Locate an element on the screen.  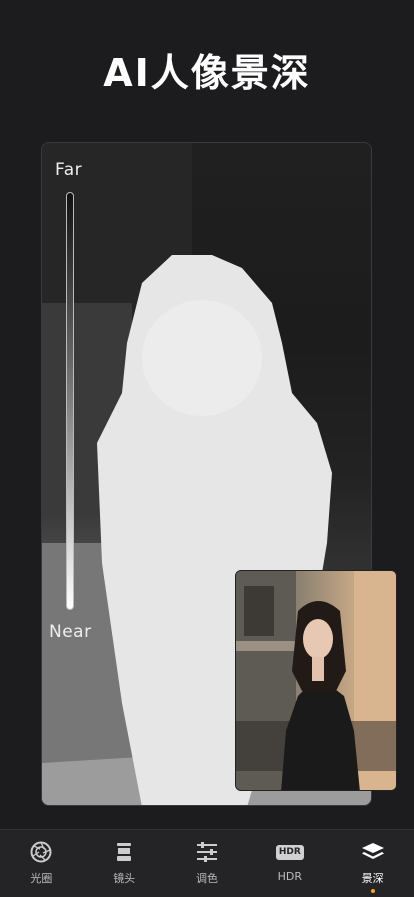
far-label: Far is located at coordinates (69, 170).